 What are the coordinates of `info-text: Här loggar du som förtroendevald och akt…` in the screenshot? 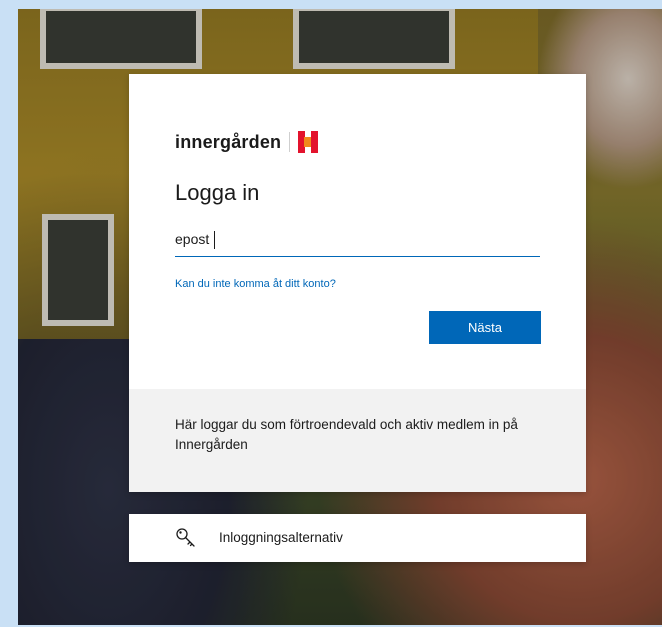 It's located at (346, 434).